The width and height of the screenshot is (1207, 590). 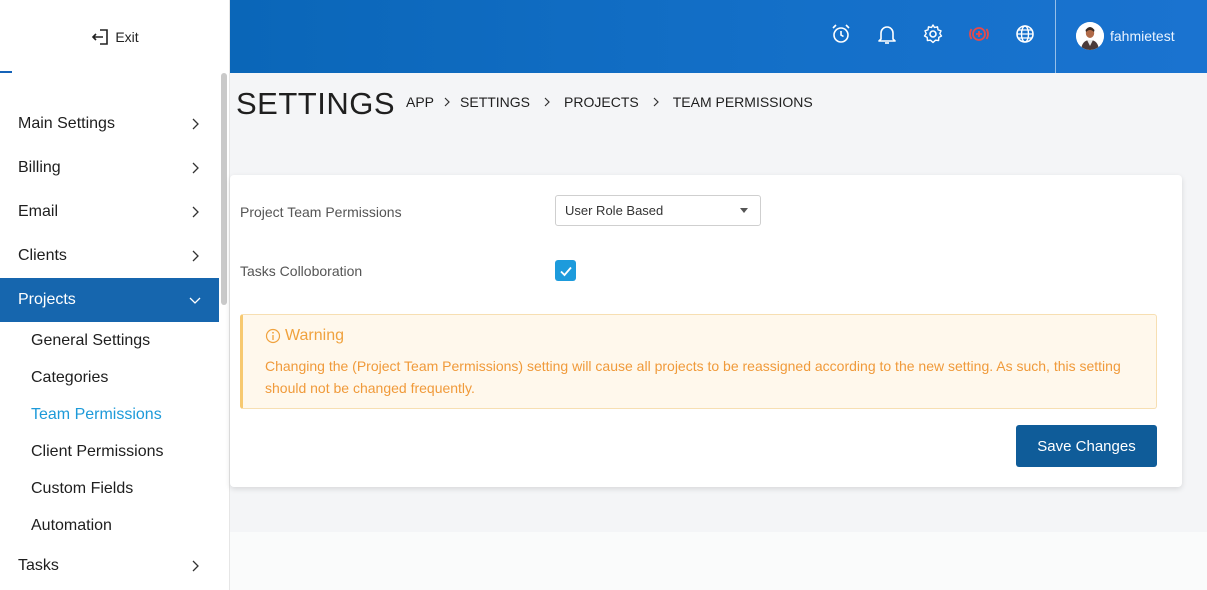 What do you see at coordinates (100, 36) in the screenshot?
I see `exit-icon` at bounding box center [100, 36].